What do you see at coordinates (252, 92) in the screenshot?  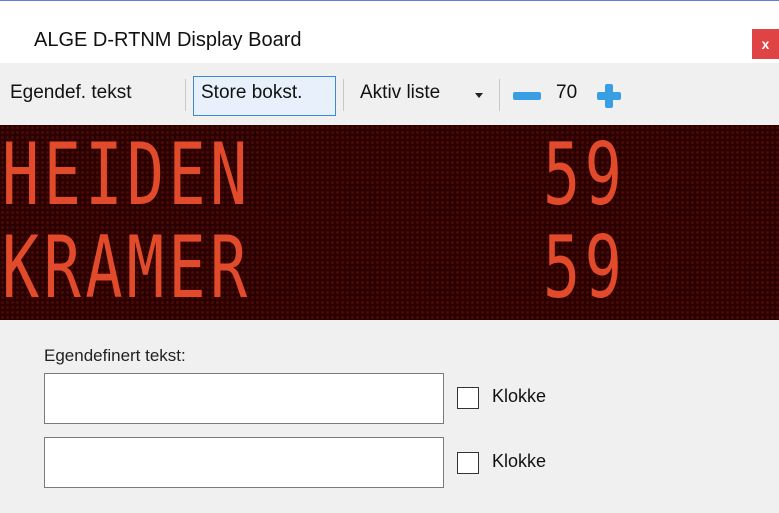 I see `uppercase-toggle-label: Store bokst.` at bounding box center [252, 92].